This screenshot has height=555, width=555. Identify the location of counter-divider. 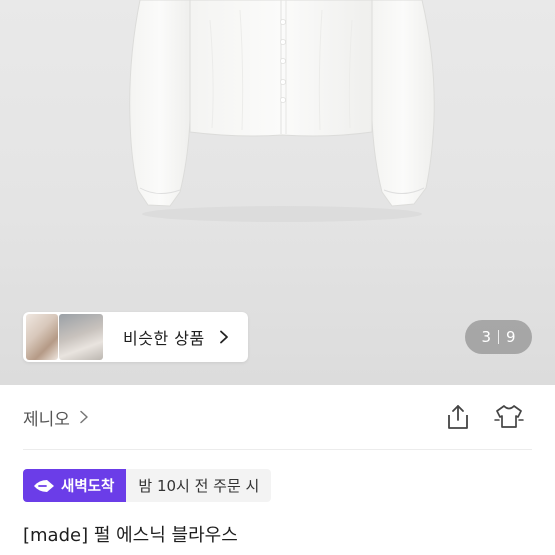
(498, 337).